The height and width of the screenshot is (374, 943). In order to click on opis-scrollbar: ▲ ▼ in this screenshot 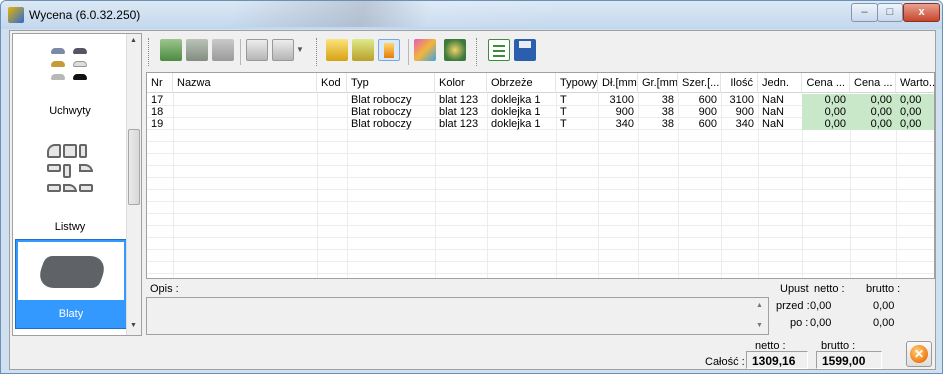, I will do `click(760, 316)`.